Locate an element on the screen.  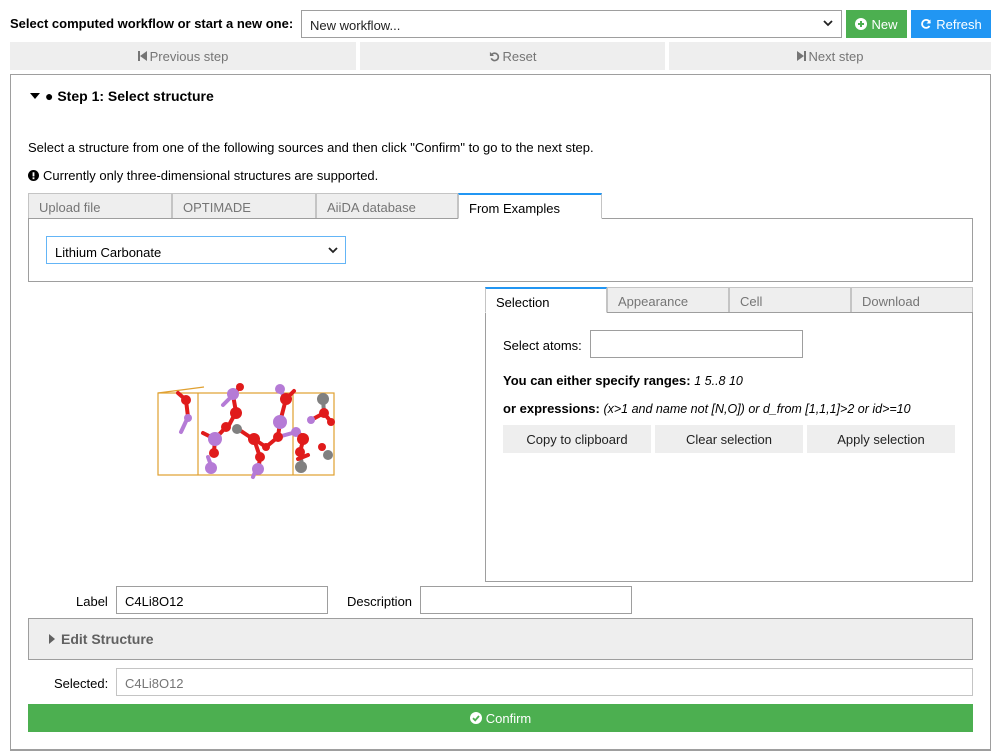
tab-optimade: OPTIMADE is located at coordinates (244, 206).